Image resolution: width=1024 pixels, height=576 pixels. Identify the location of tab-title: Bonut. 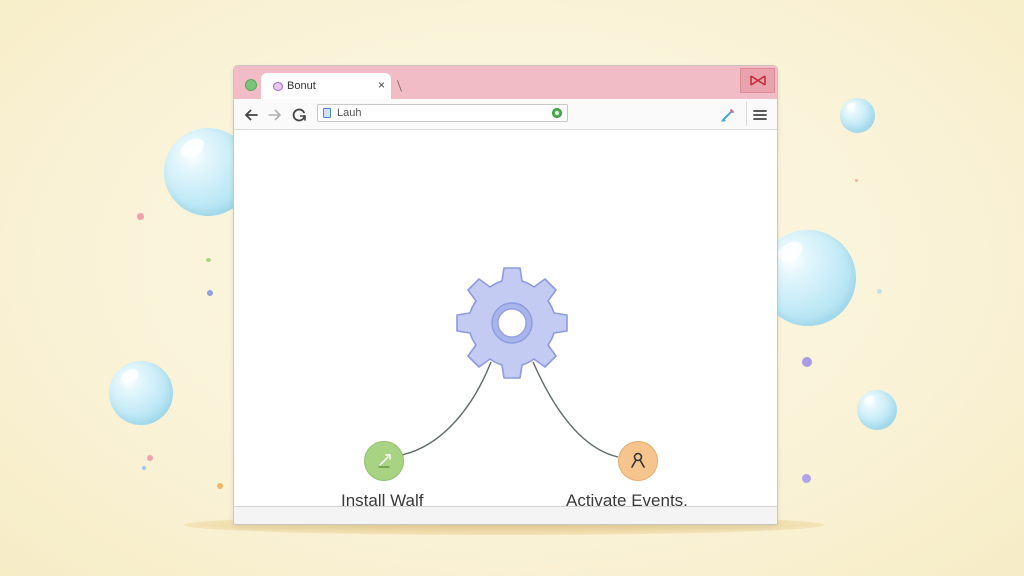
(301, 86).